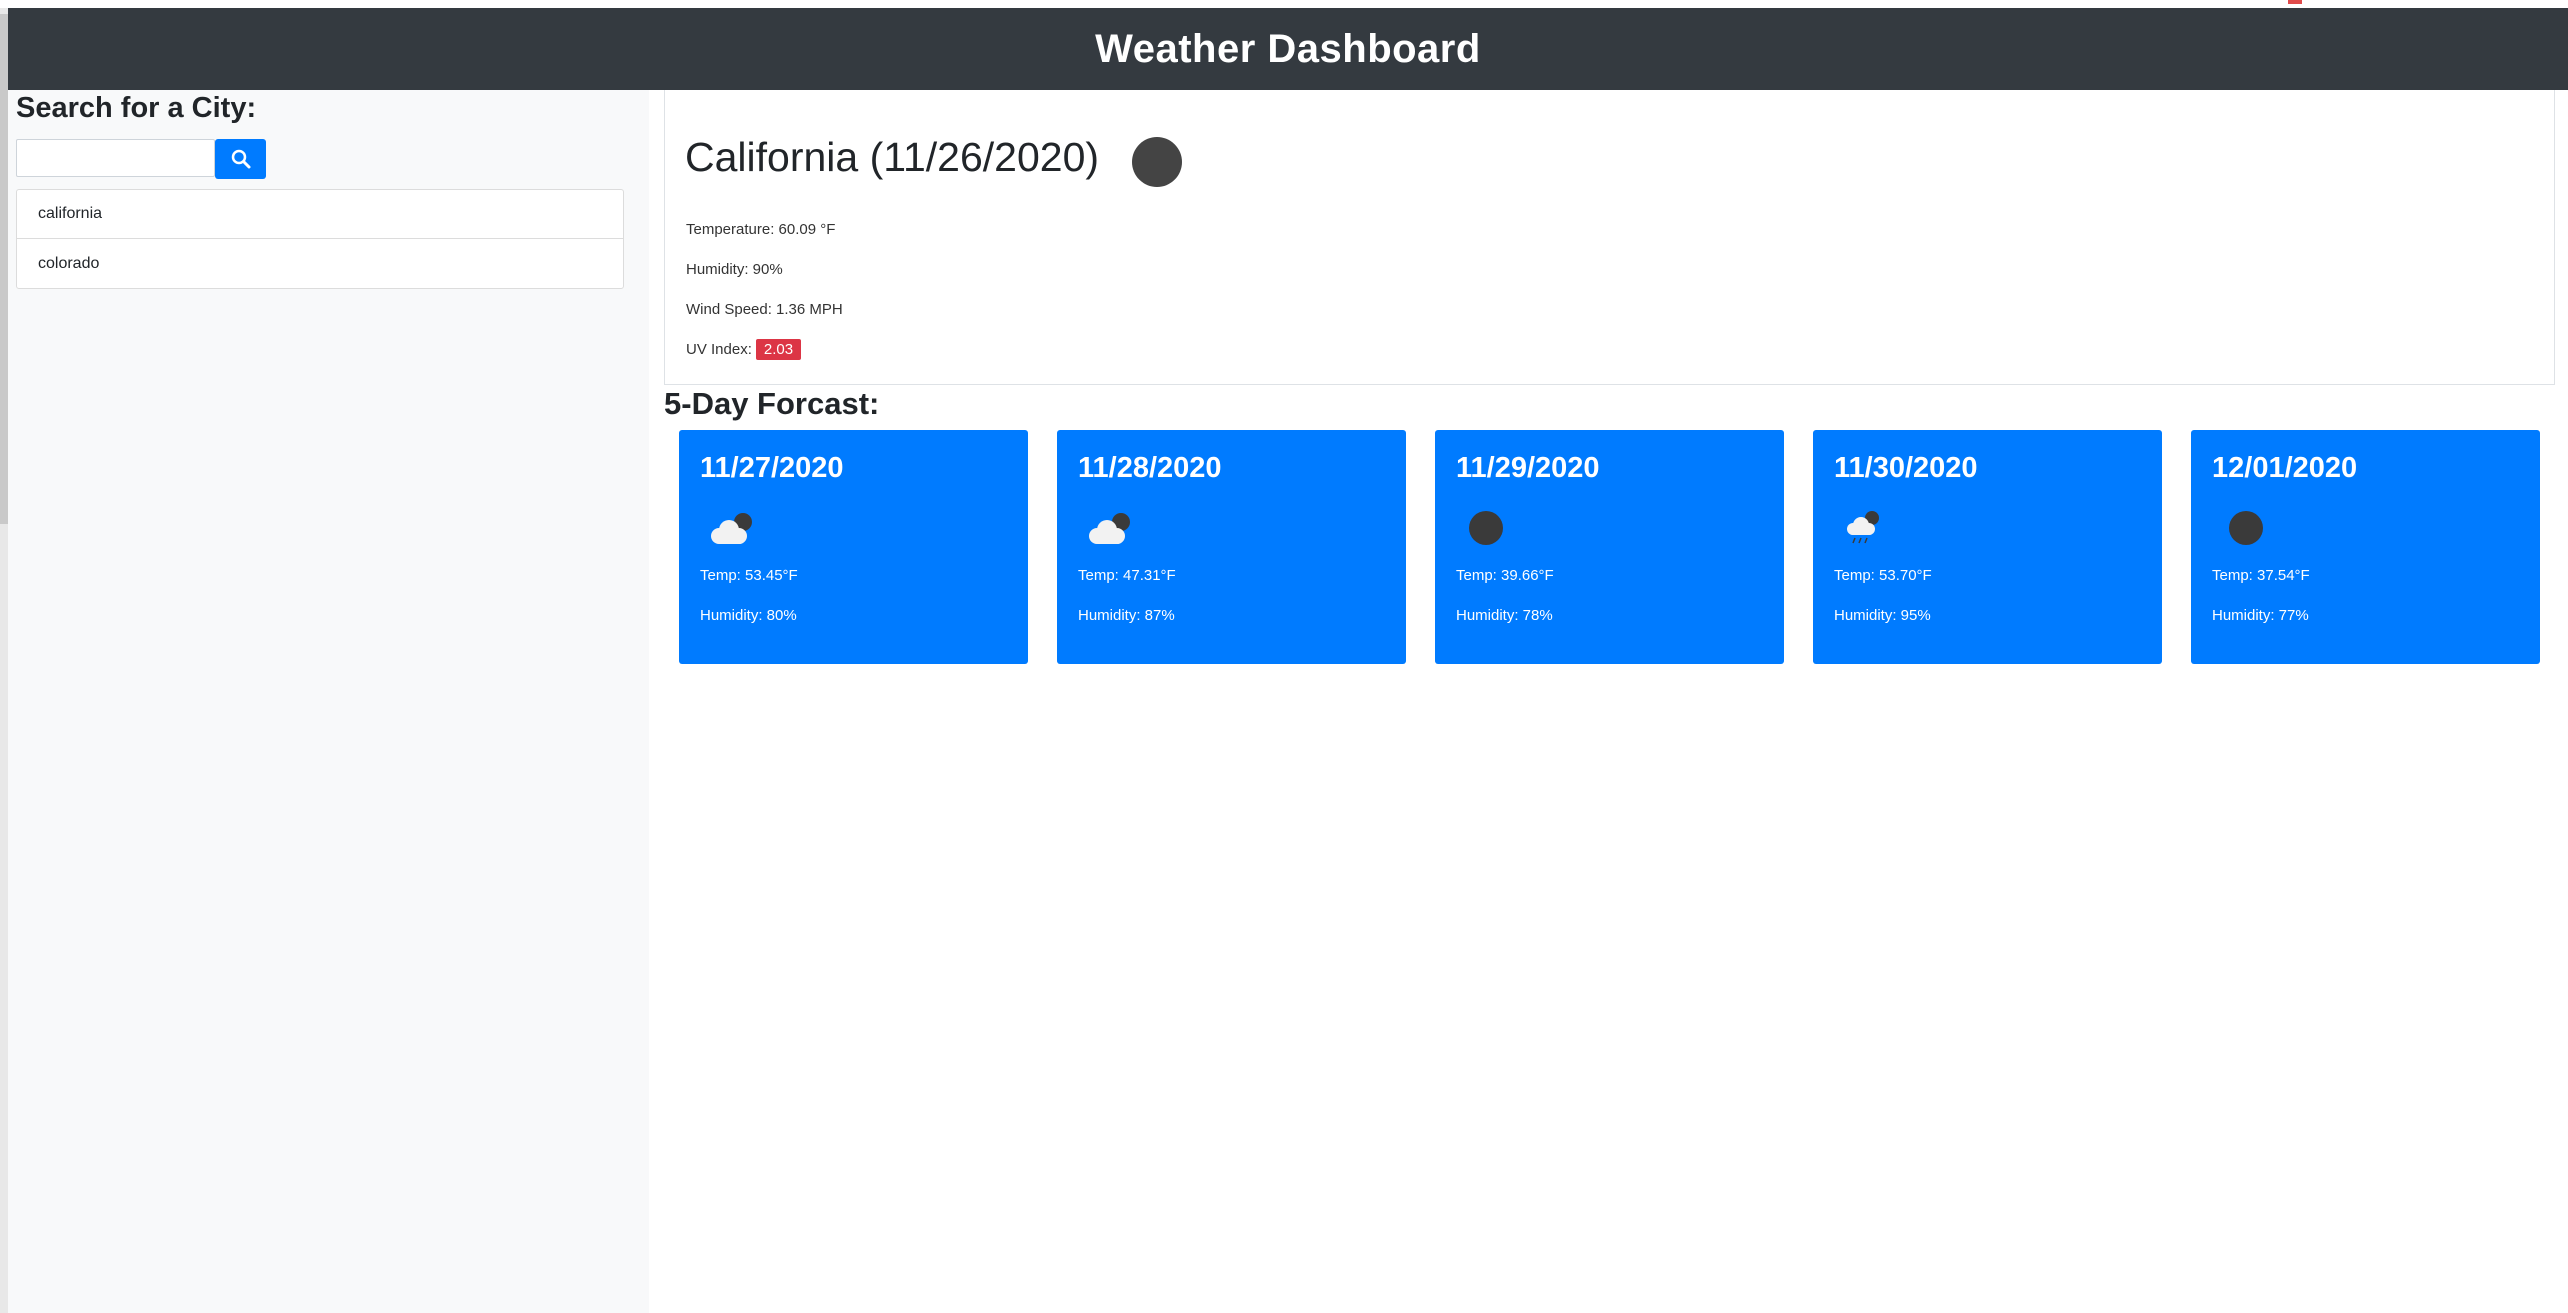 The height and width of the screenshot is (1313, 2568). What do you see at coordinates (1528, 468) in the screenshot?
I see `forecast-date: 11/29/2020` at bounding box center [1528, 468].